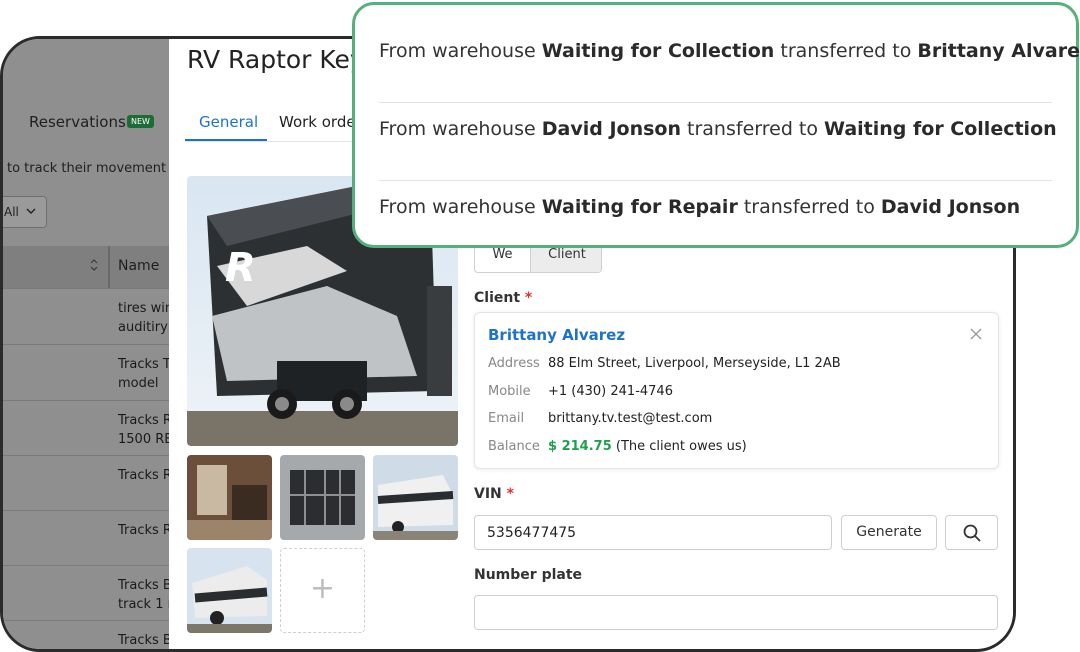 This screenshot has height=652, width=1080. I want to click on search-icon, so click(972, 535).